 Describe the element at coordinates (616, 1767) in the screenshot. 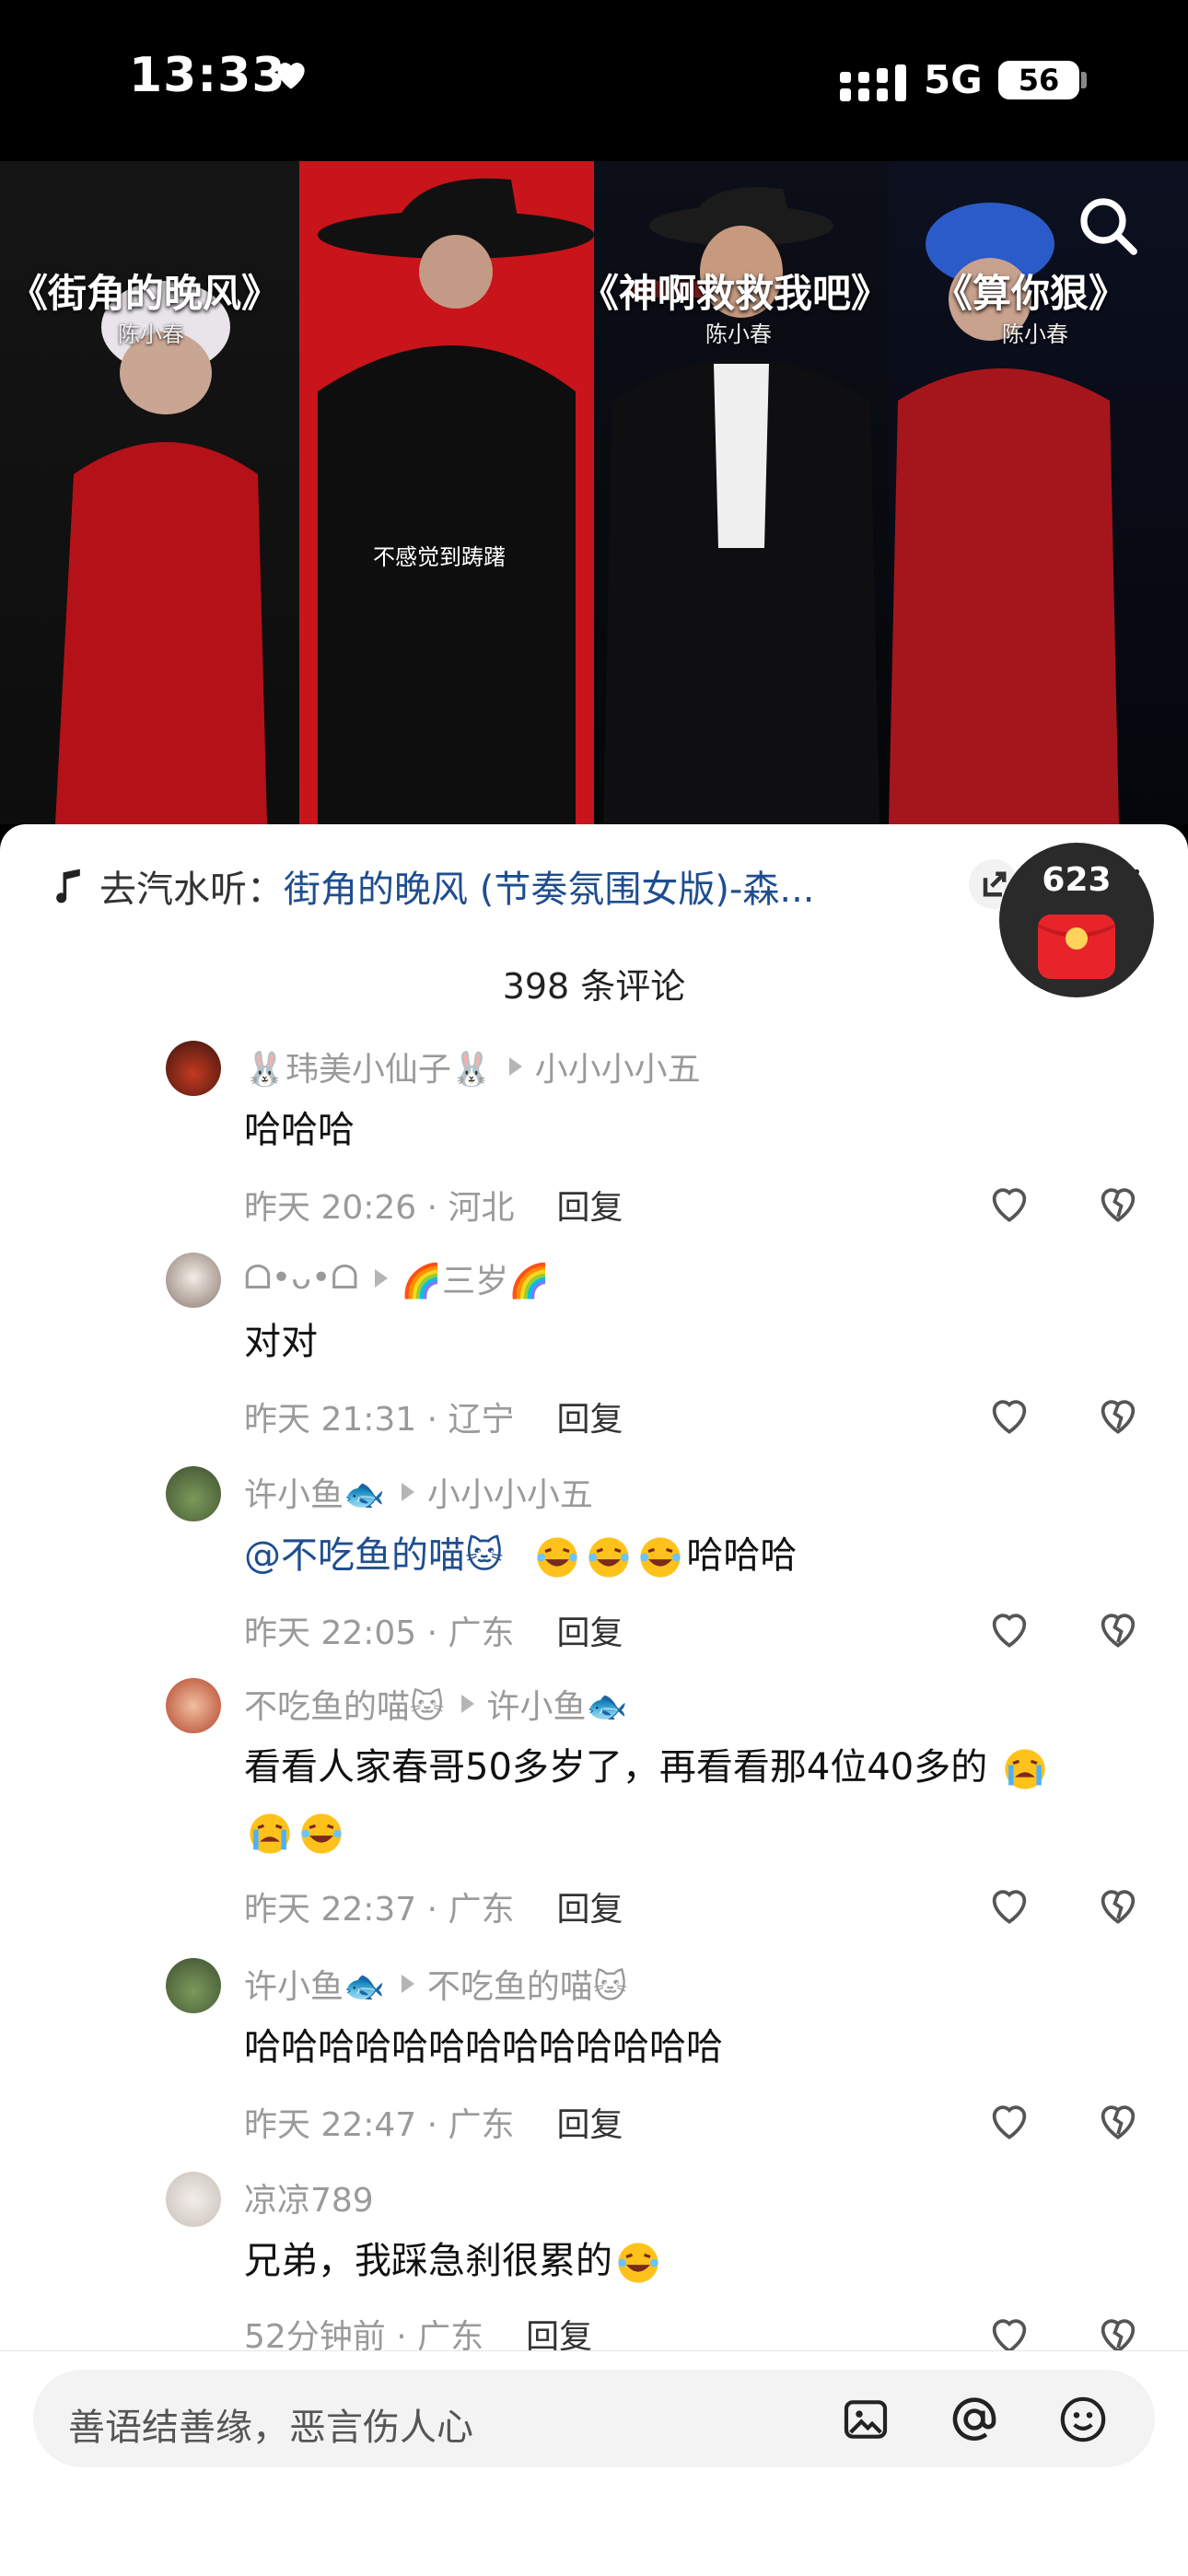

I see `comment-text-main: 看看人家春哥50多岁了，再看看那4位40多的` at that location.